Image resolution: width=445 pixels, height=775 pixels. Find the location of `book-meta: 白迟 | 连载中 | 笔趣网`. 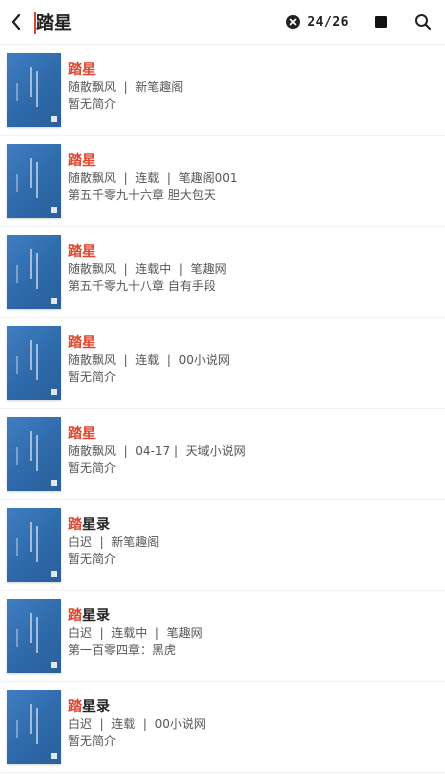

book-meta: 白迟 | 连载中 | 笔趣网 is located at coordinates (135, 633).